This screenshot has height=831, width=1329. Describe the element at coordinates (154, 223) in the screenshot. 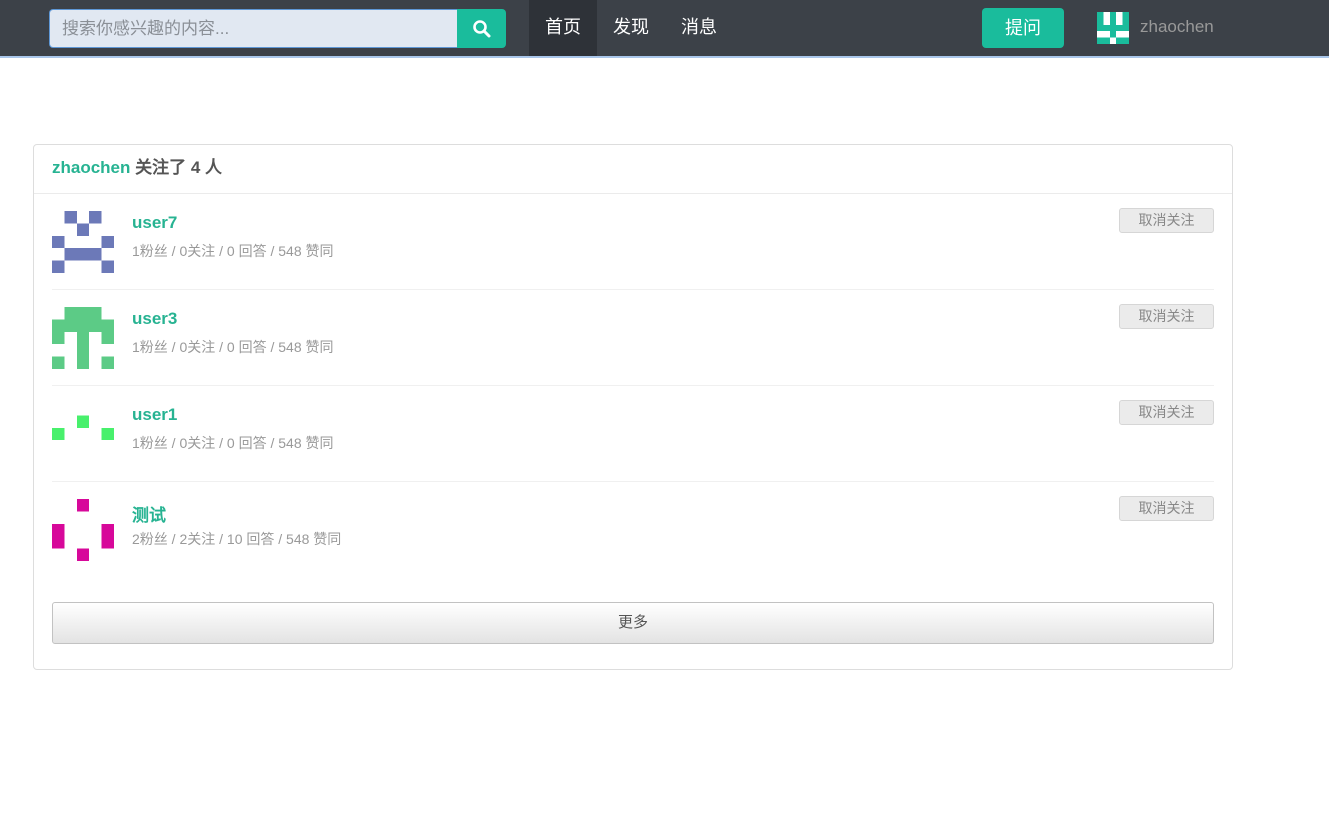

I see `user-name-link: user7` at that location.